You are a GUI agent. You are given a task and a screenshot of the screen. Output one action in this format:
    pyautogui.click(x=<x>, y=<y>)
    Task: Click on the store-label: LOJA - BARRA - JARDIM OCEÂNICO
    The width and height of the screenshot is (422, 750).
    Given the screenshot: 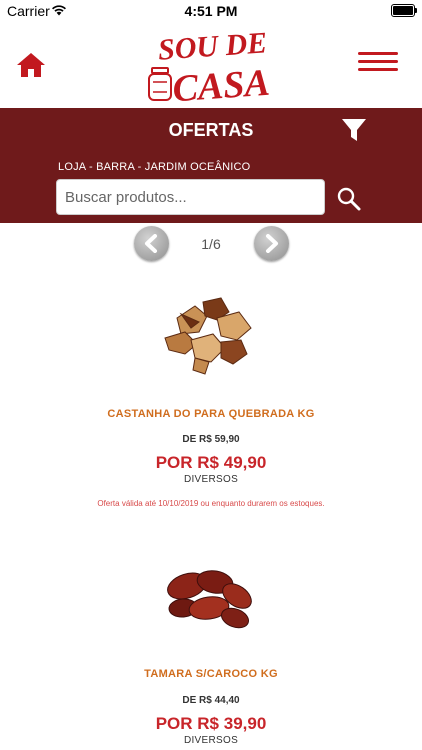 What is the action you would take?
    pyautogui.click(x=154, y=167)
    